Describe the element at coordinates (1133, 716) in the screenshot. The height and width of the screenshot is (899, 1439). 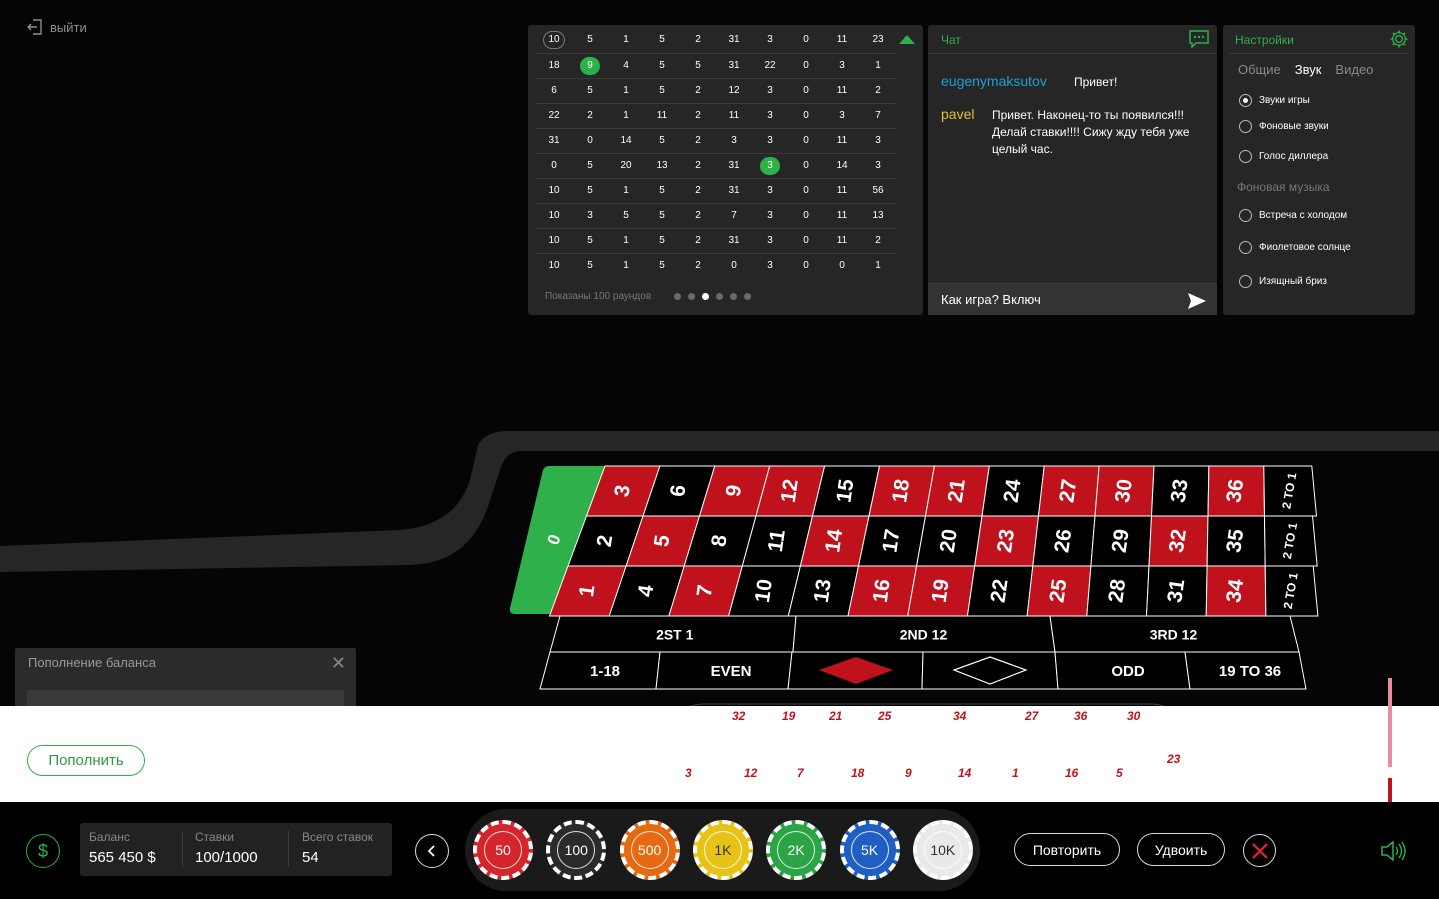
I see `racetrack-number: 30` at that location.